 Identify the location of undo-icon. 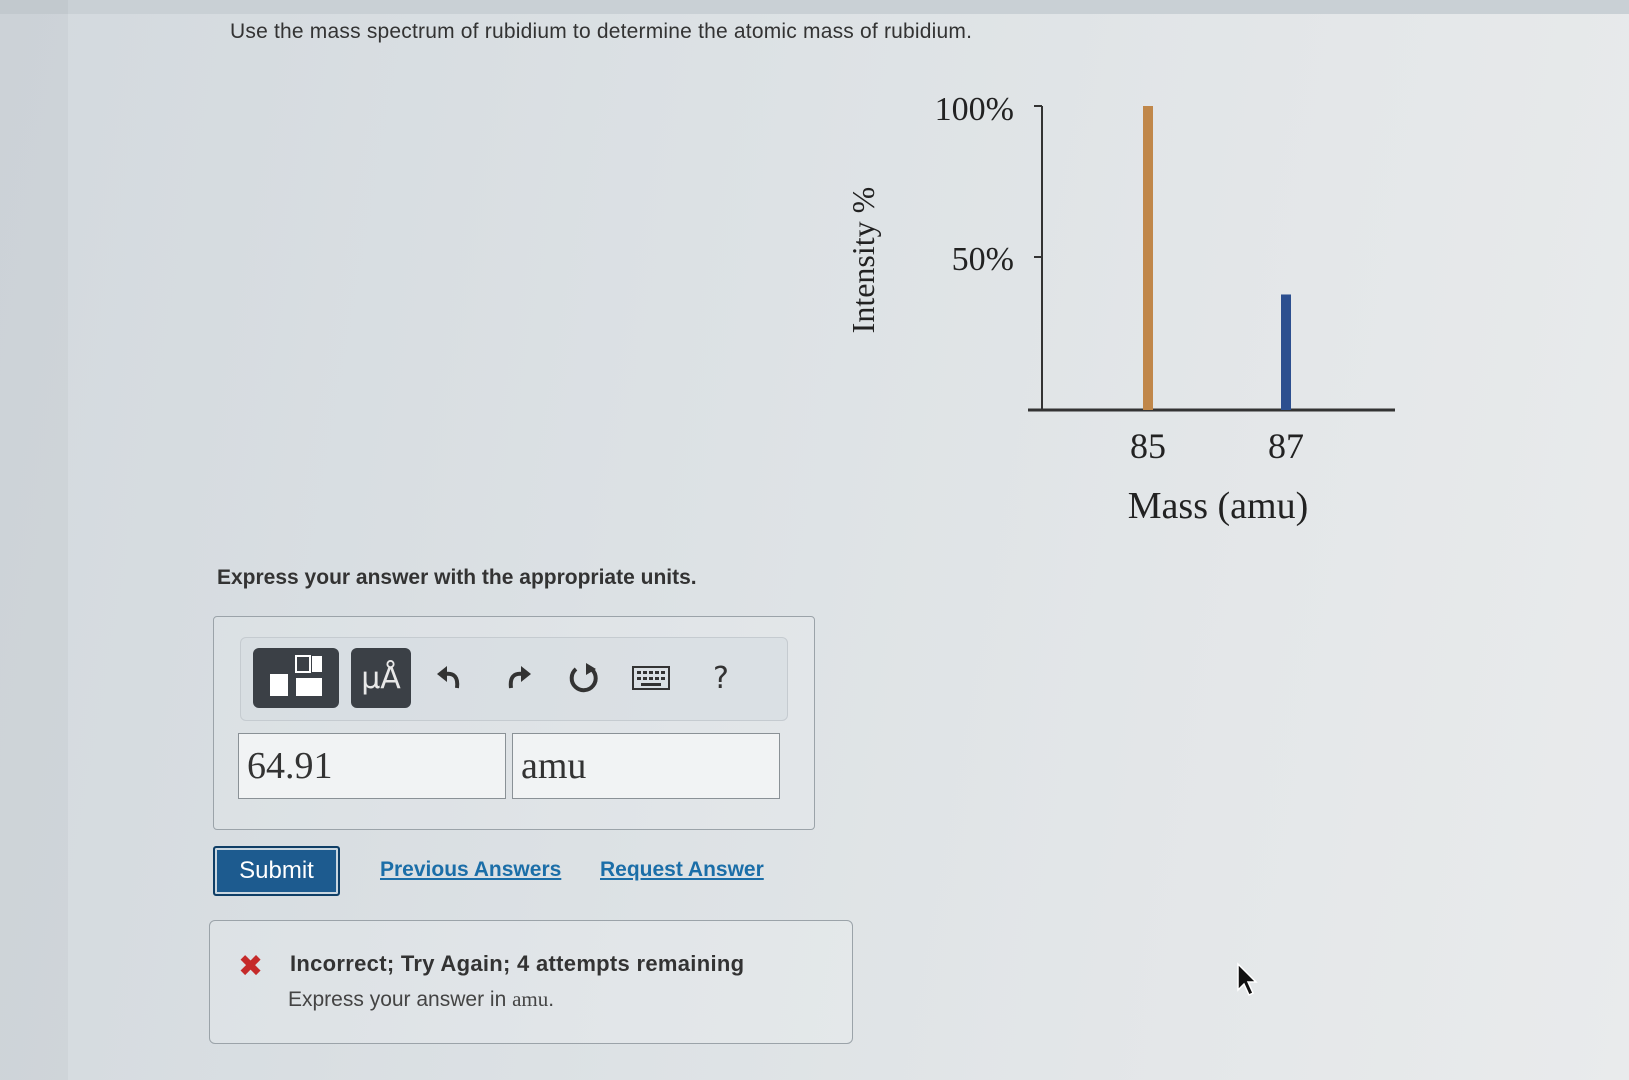
(448, 677).